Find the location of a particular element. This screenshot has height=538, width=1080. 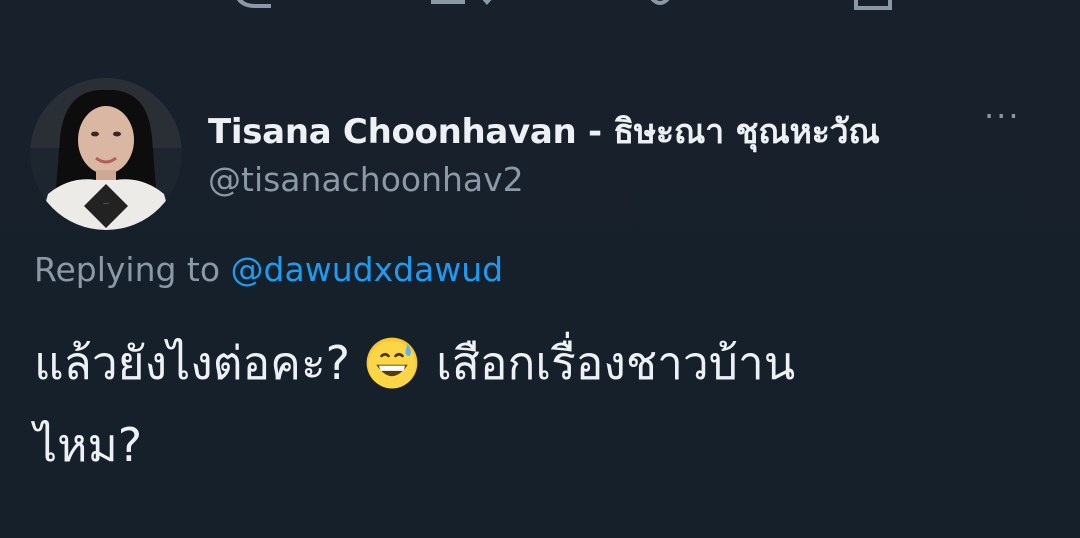

tweet-text-line-1: แล้วยังไงต่อคะ? เสือกเรื่องชาวบ้าน is located at coordinates (414, 364).